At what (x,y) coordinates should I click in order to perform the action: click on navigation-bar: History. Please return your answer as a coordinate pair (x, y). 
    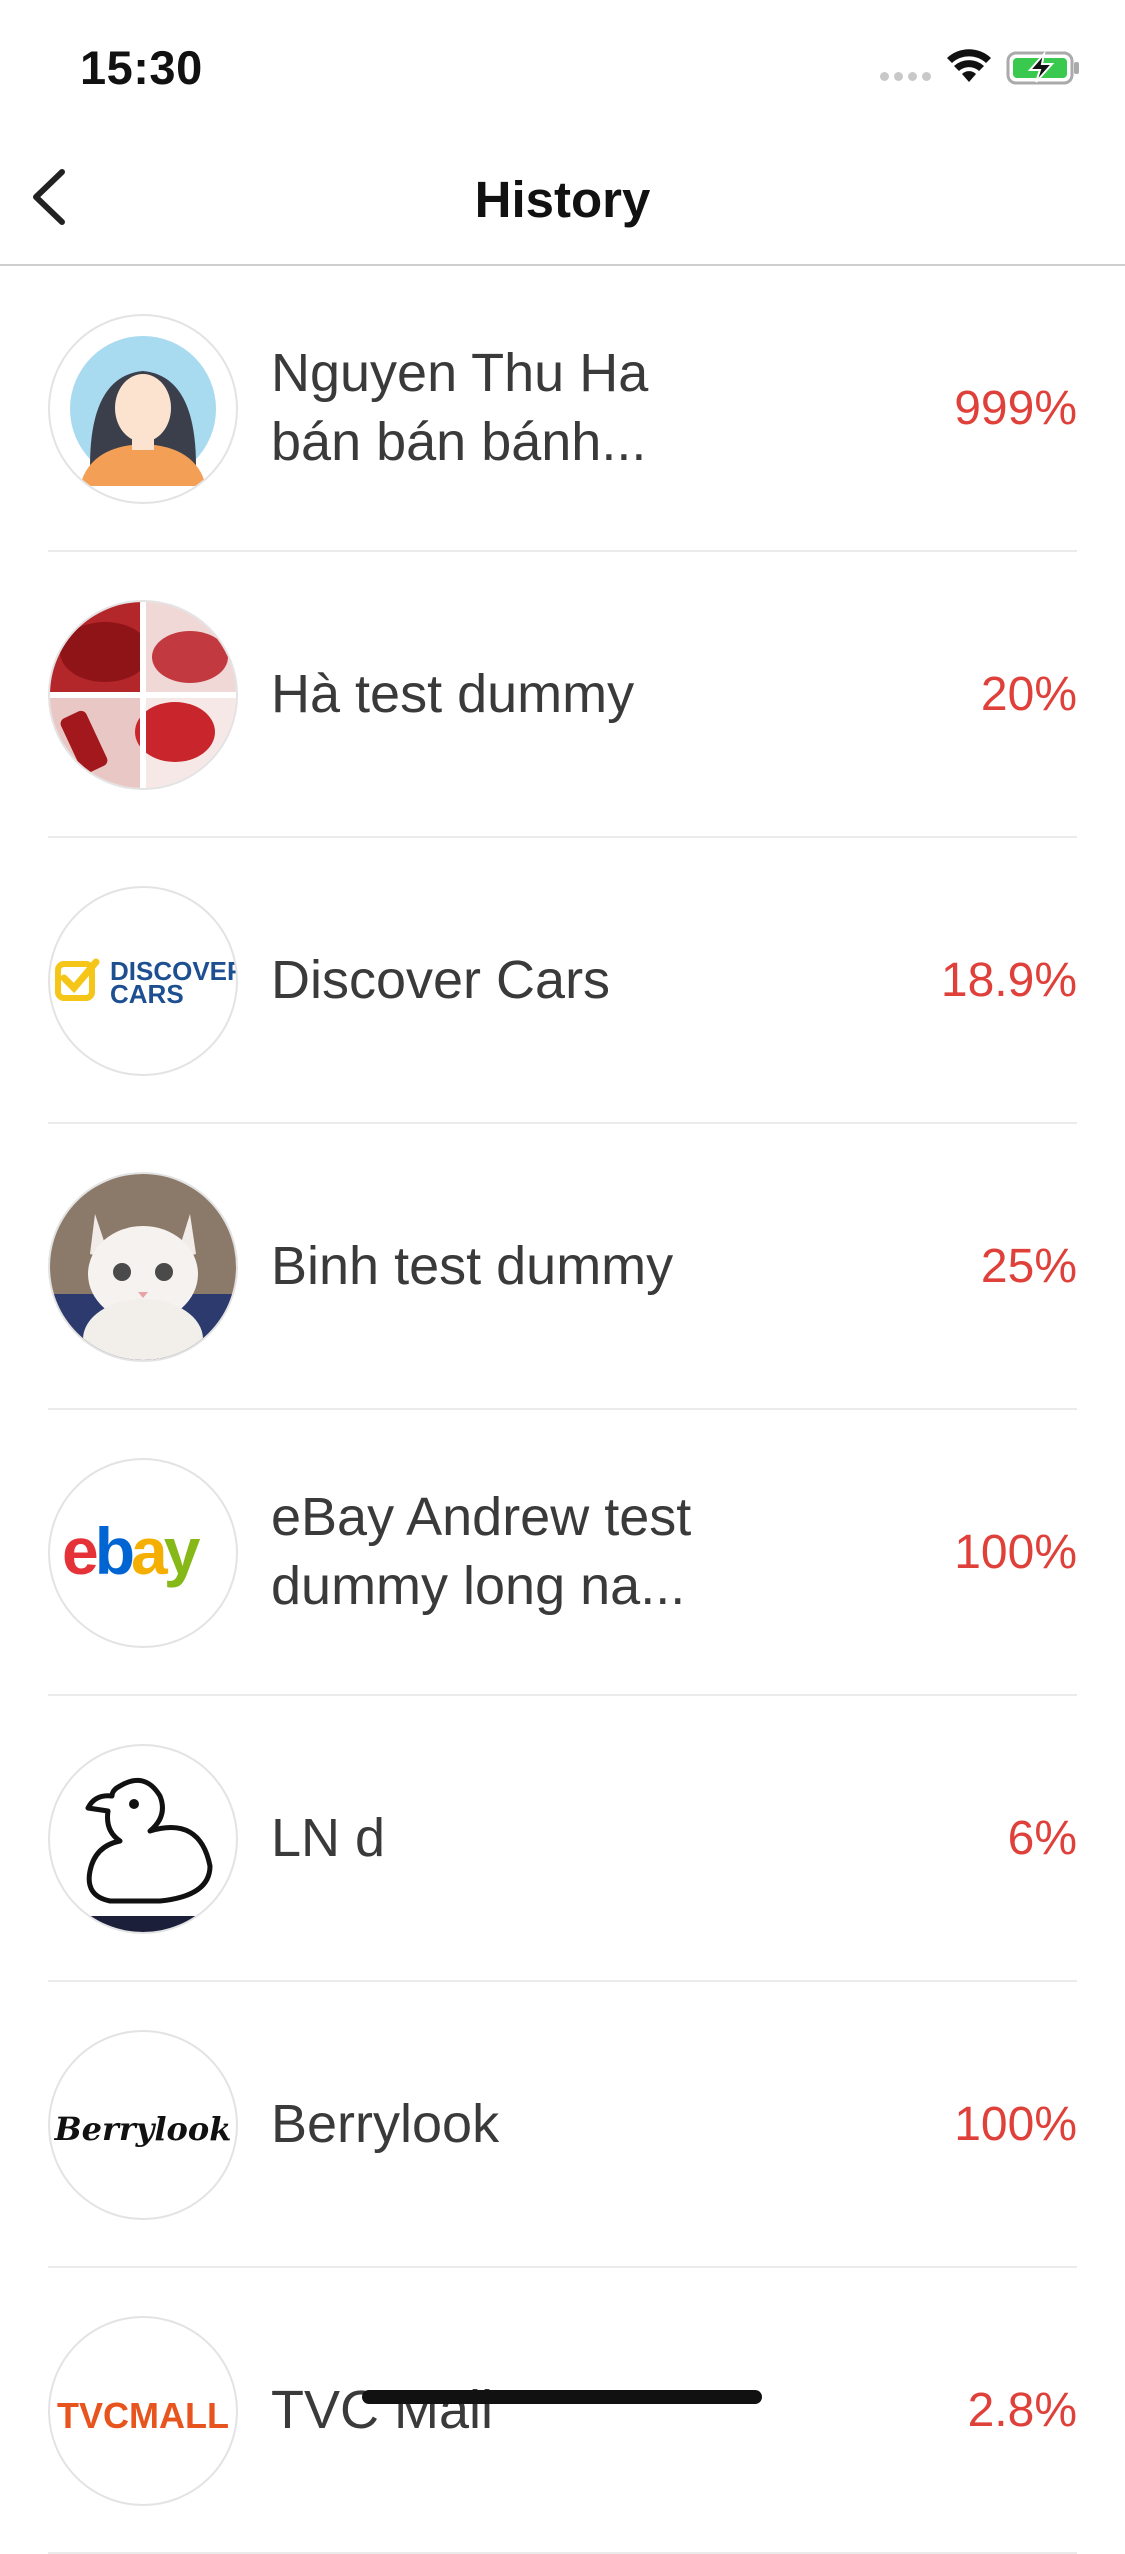
    Looking at the image, I should click on (562, 199).